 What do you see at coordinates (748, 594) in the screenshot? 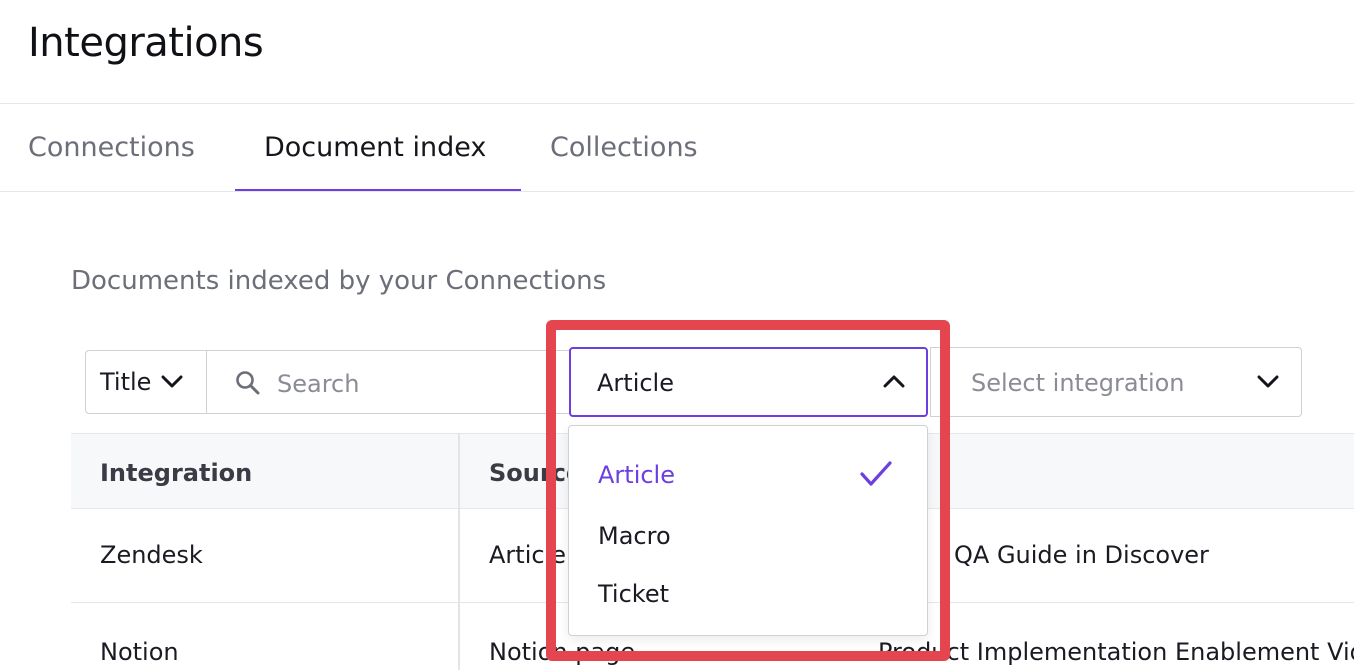
I see `option-ticket: Ticket` at bounding box center [748, 594].